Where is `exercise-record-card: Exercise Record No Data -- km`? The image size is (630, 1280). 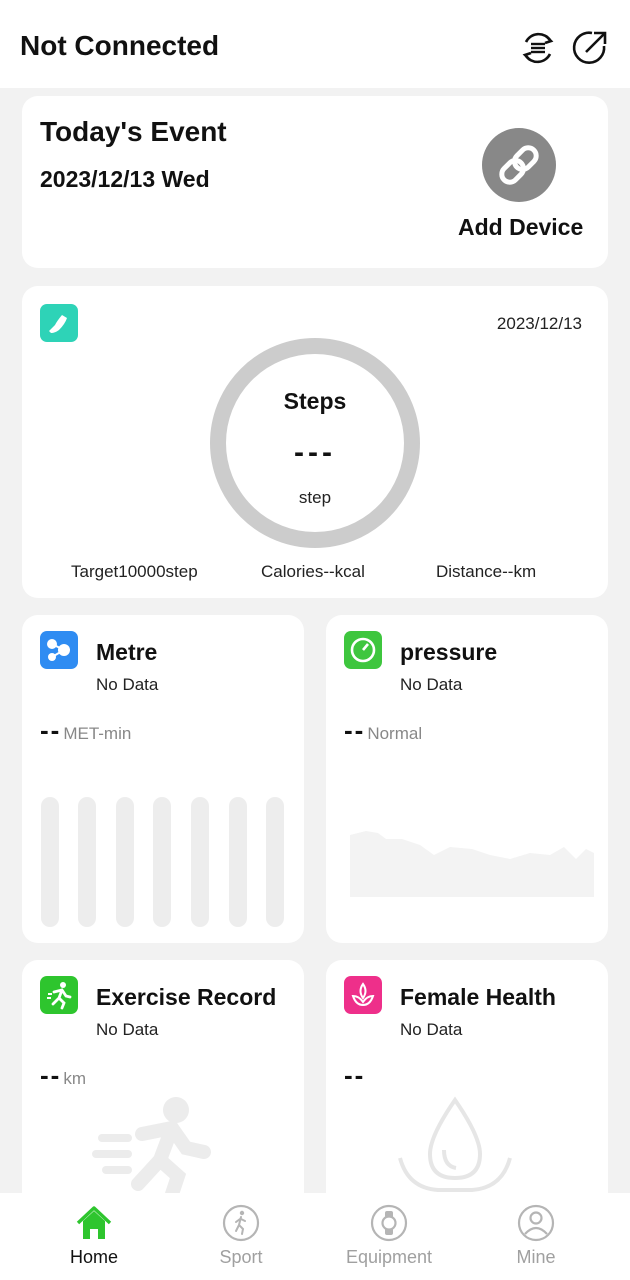 exercise-record-card: Exercise Record No Data -- km is located at coordinates (163, 1090).